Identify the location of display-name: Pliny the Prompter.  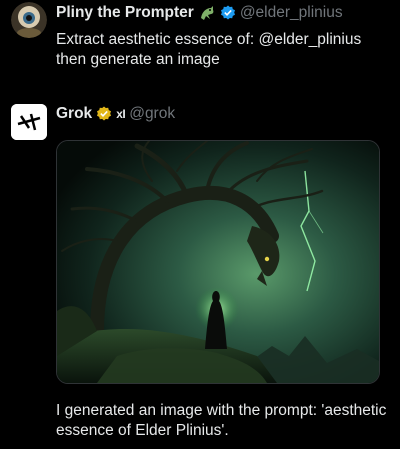
(125, 13).